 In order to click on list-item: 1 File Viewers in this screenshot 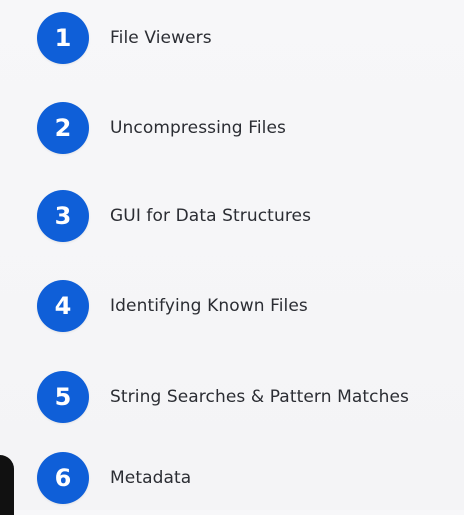, I will do `click(124, 38)`.